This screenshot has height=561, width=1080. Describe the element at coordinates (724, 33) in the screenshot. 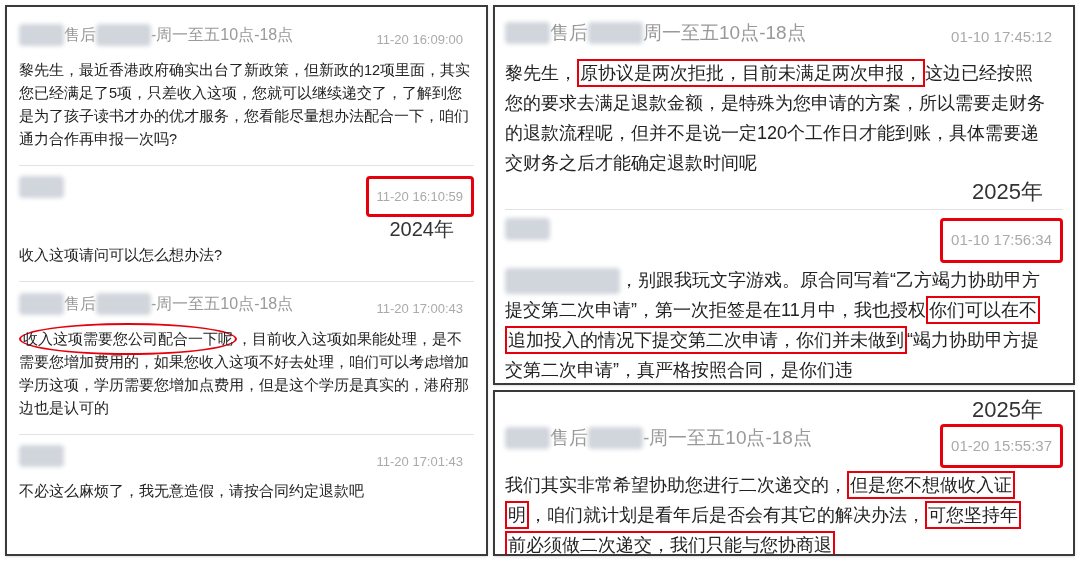

I see `sender-name: 周一至五10点-18点` at that location.